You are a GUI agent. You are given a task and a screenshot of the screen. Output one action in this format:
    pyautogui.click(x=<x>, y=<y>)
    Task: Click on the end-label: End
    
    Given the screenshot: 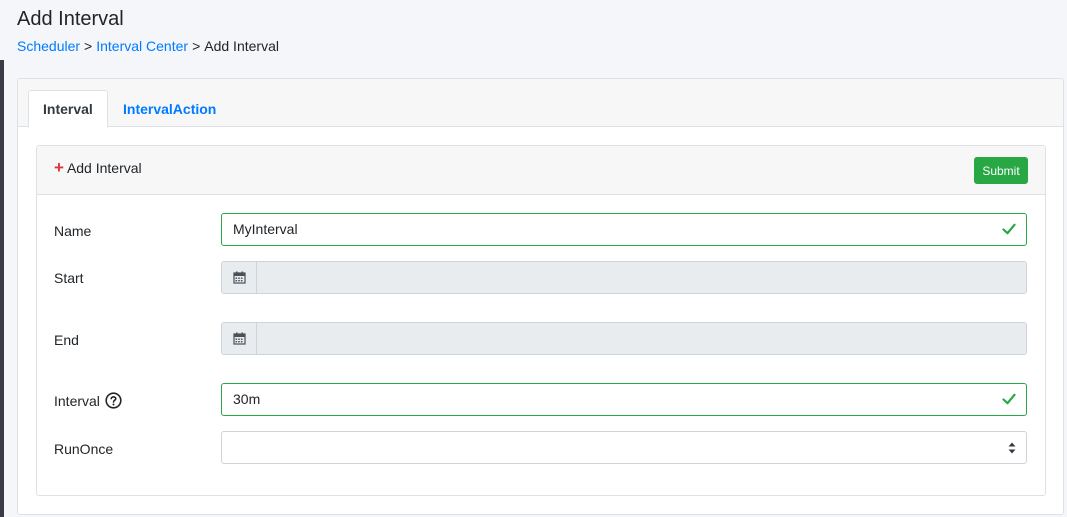 What is the action you would take?
    pyautogui.click(x=66, y=340)
    